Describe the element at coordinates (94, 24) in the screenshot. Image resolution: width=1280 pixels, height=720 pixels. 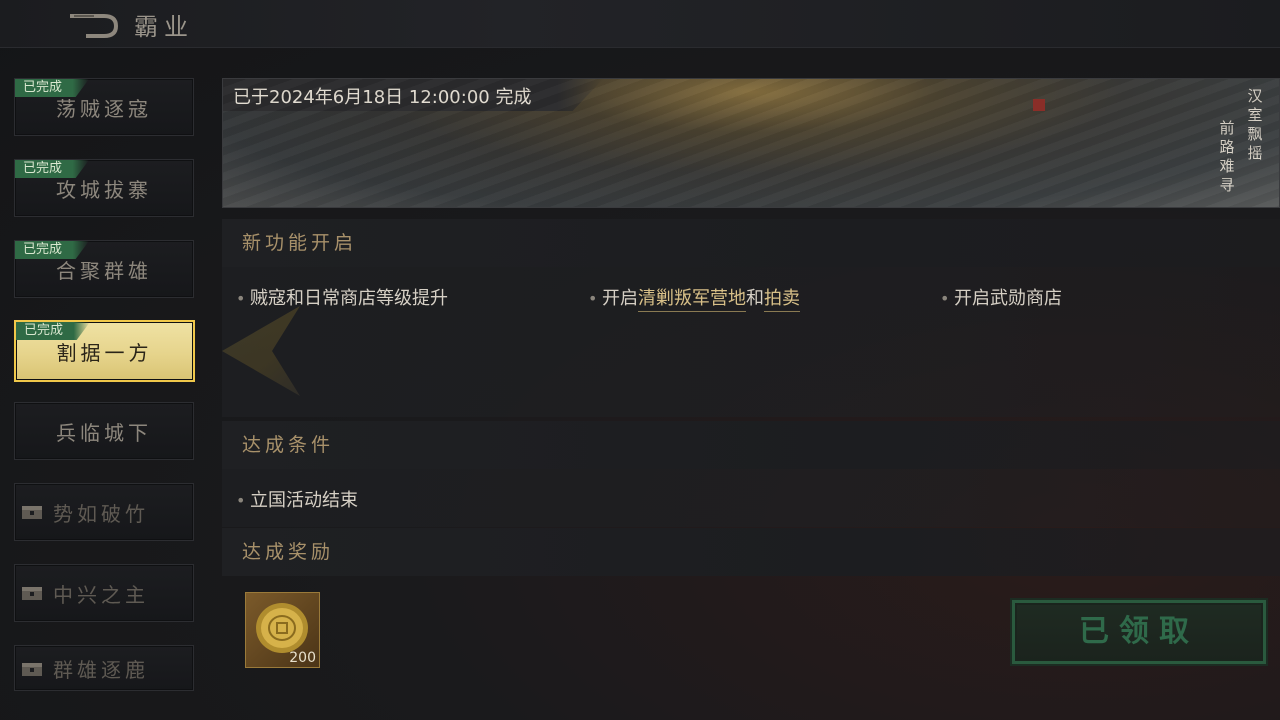
I see `back-arrow-icon` at that location.